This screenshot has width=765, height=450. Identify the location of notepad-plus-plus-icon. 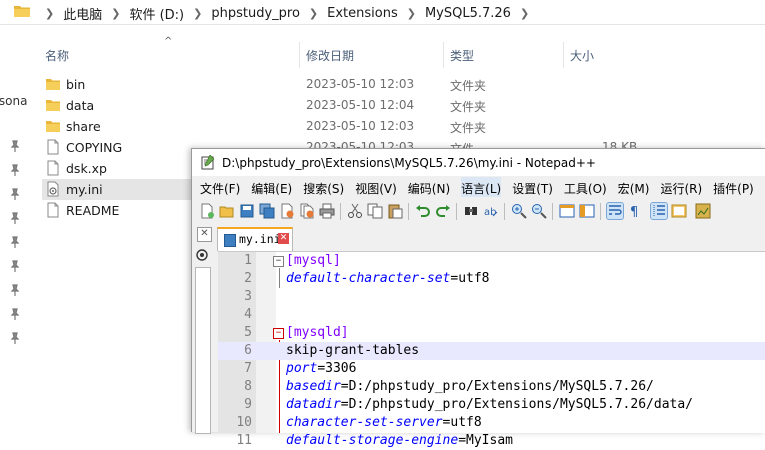
(208, 162).